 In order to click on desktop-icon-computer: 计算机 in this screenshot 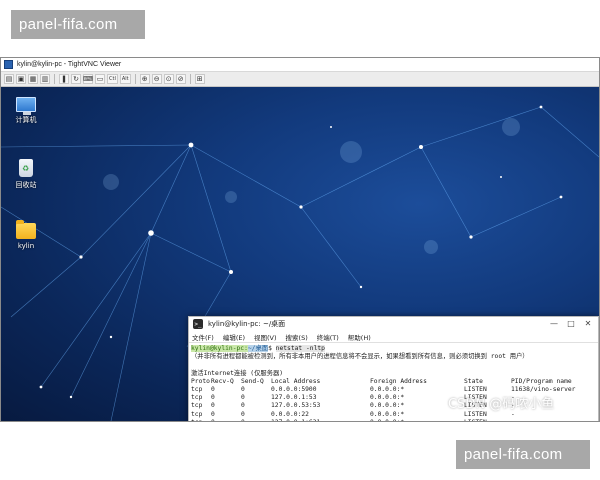, I will do `click(26, 111)`.